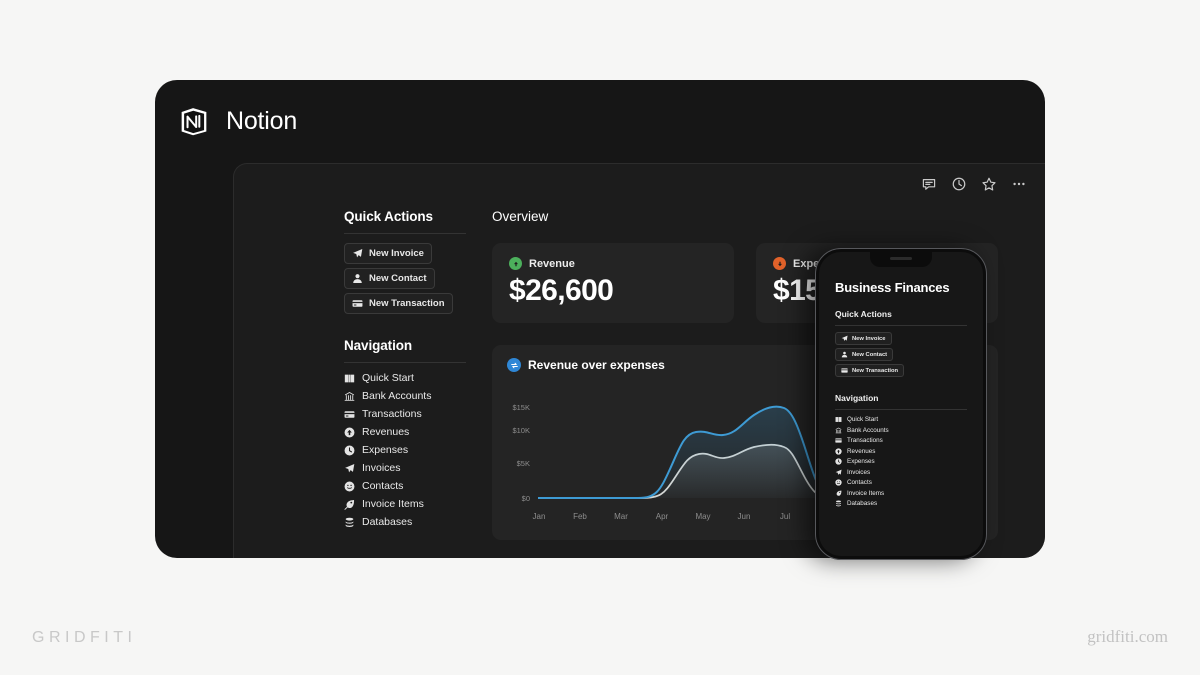 This screenshot has width=1200, height=675. I want to click on phone-notch, so click(901, 259).